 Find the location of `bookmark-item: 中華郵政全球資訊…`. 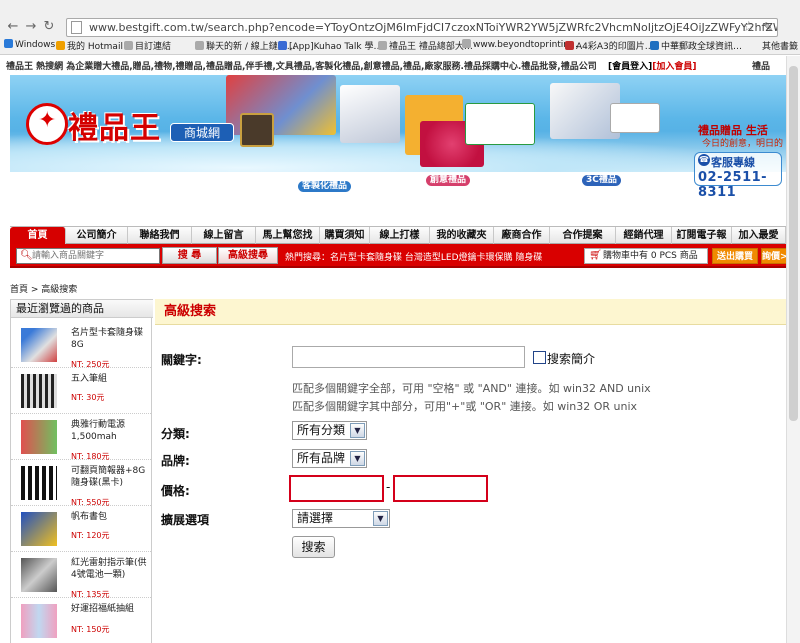

bookmark-item: 中華郵政全球資訊… is located at coordinates (696, 45).